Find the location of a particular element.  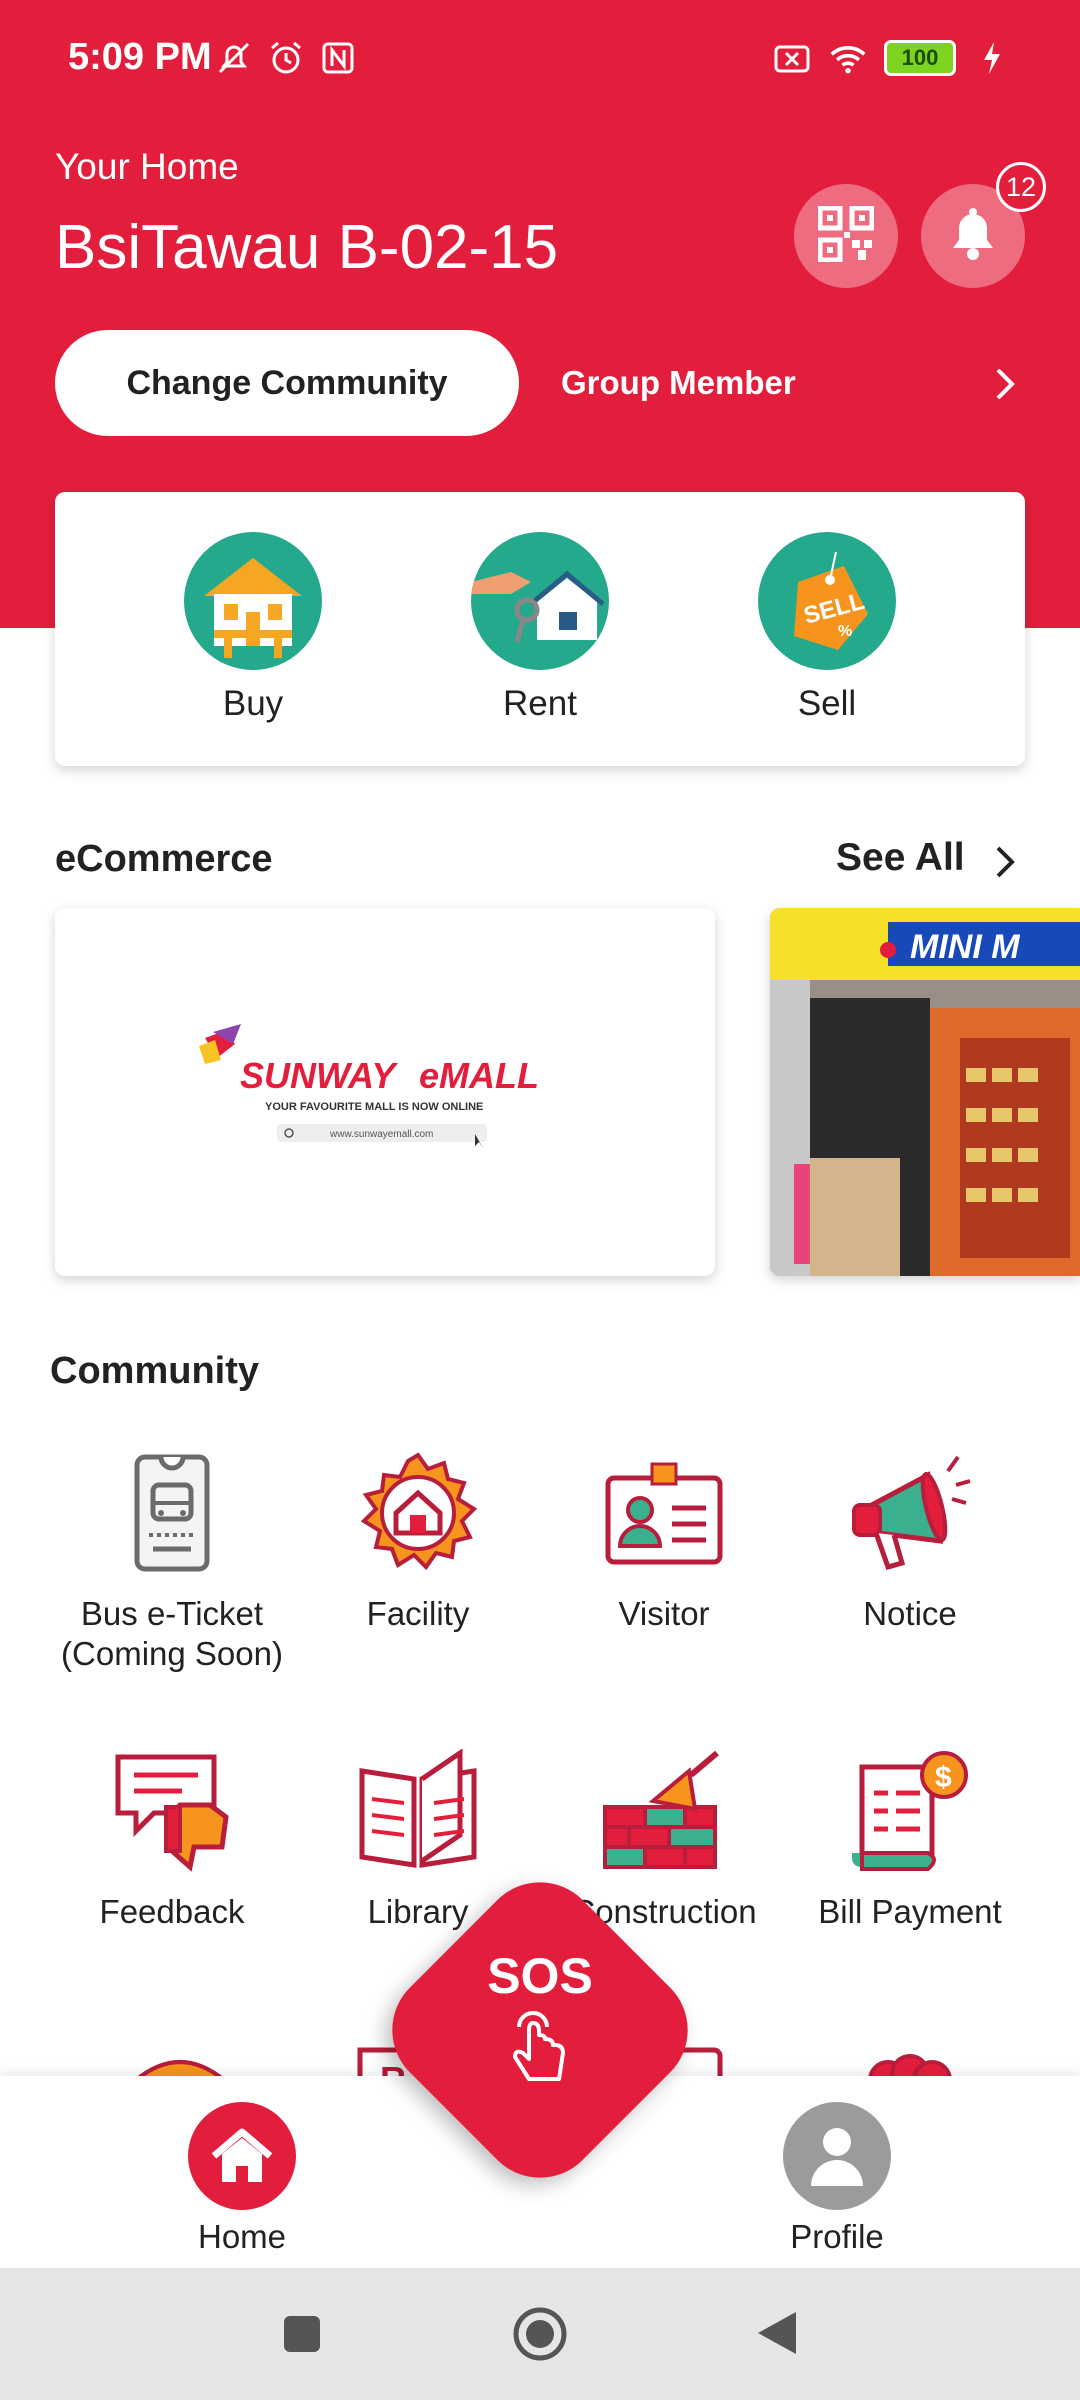

bill-payment-label: Bill Payment is located at coordinates (910, 1911).